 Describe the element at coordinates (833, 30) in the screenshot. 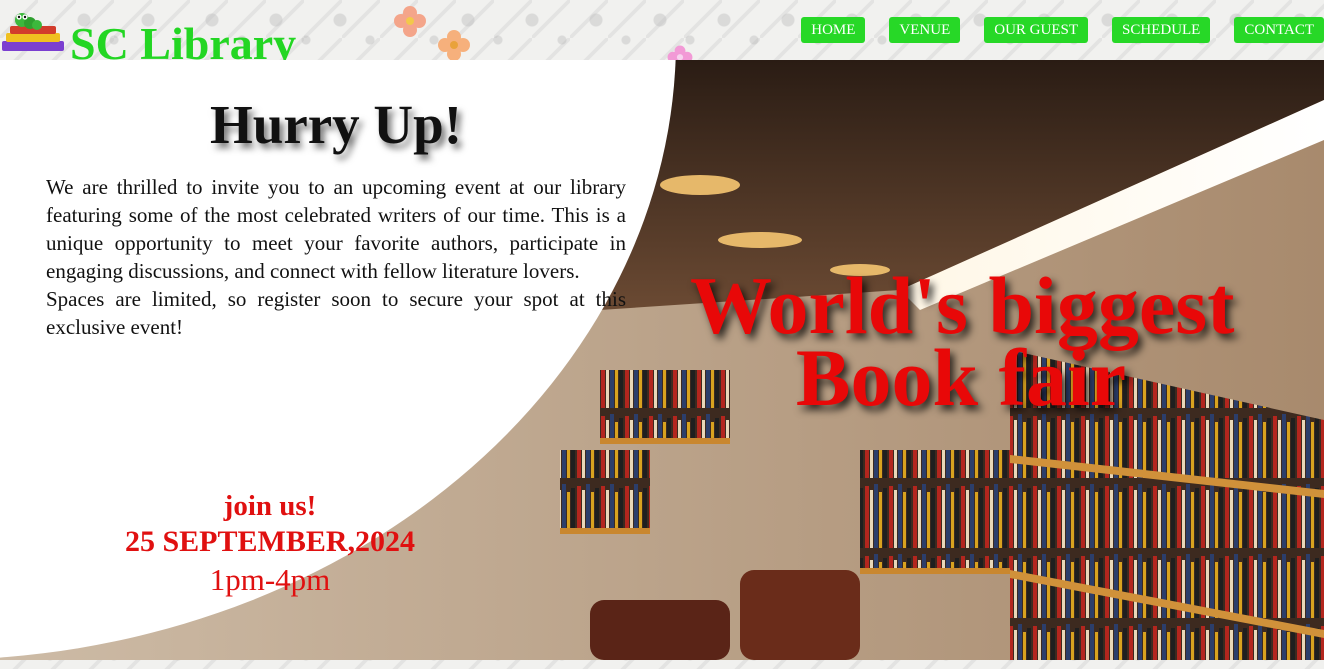

I see `nav-home-button: HOME` at that location.